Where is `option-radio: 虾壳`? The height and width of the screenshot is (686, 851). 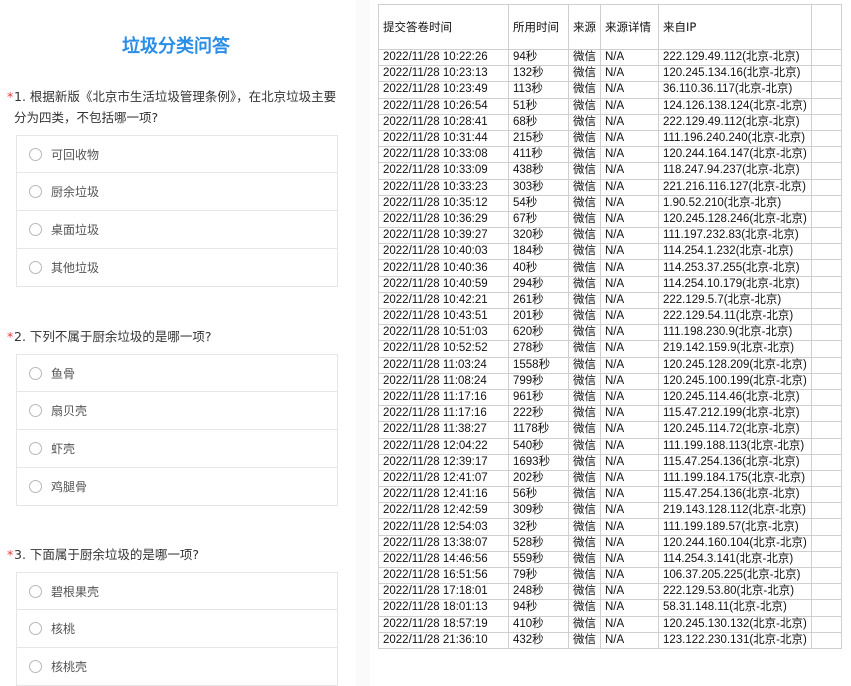 option-radio: 虾壳 is located at coordinates (177, 449).